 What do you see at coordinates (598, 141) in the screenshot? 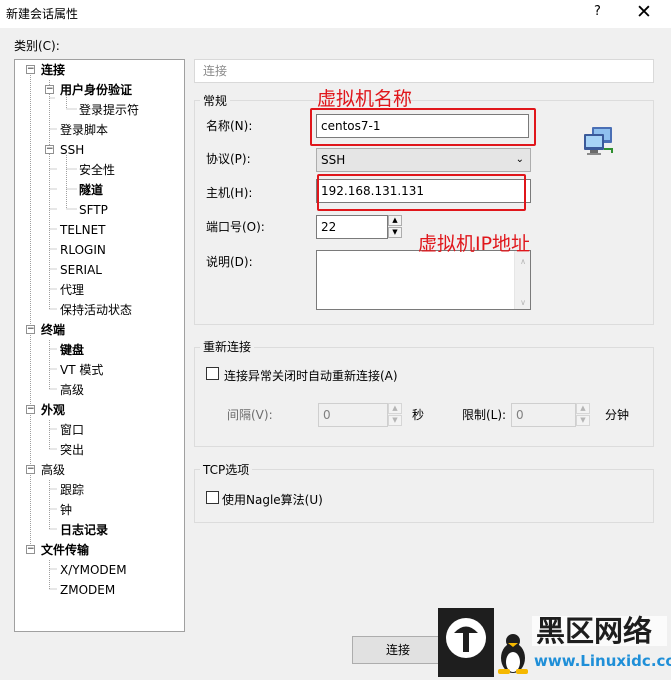
I see `computer-icon` at bounding box center [598, 141].